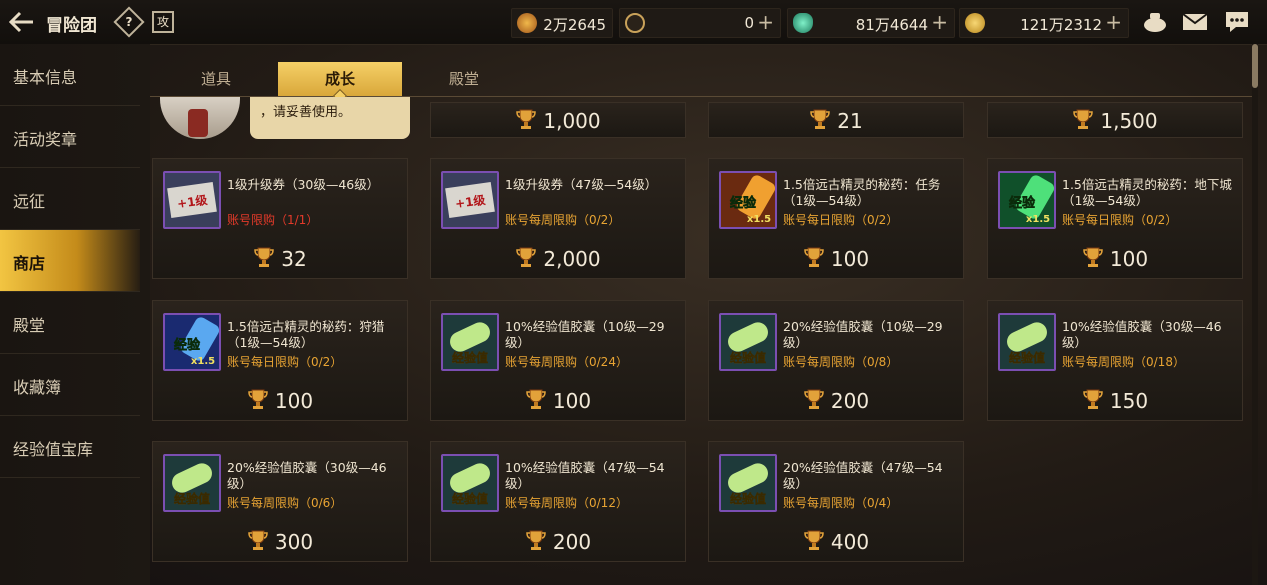  What do you see at coordinates (1195, 22) in the screenshot?
I see `mail-icon` at bounding box center [1195, 22].